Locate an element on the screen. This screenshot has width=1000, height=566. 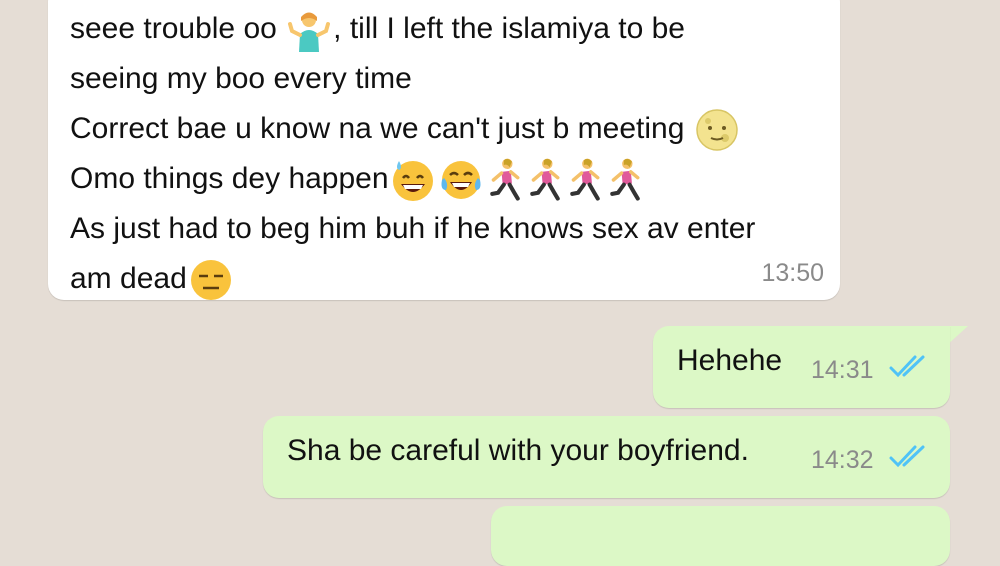
outgoing-message-bubble: Hehehe 14:31 is located at coordinates (801, 367).